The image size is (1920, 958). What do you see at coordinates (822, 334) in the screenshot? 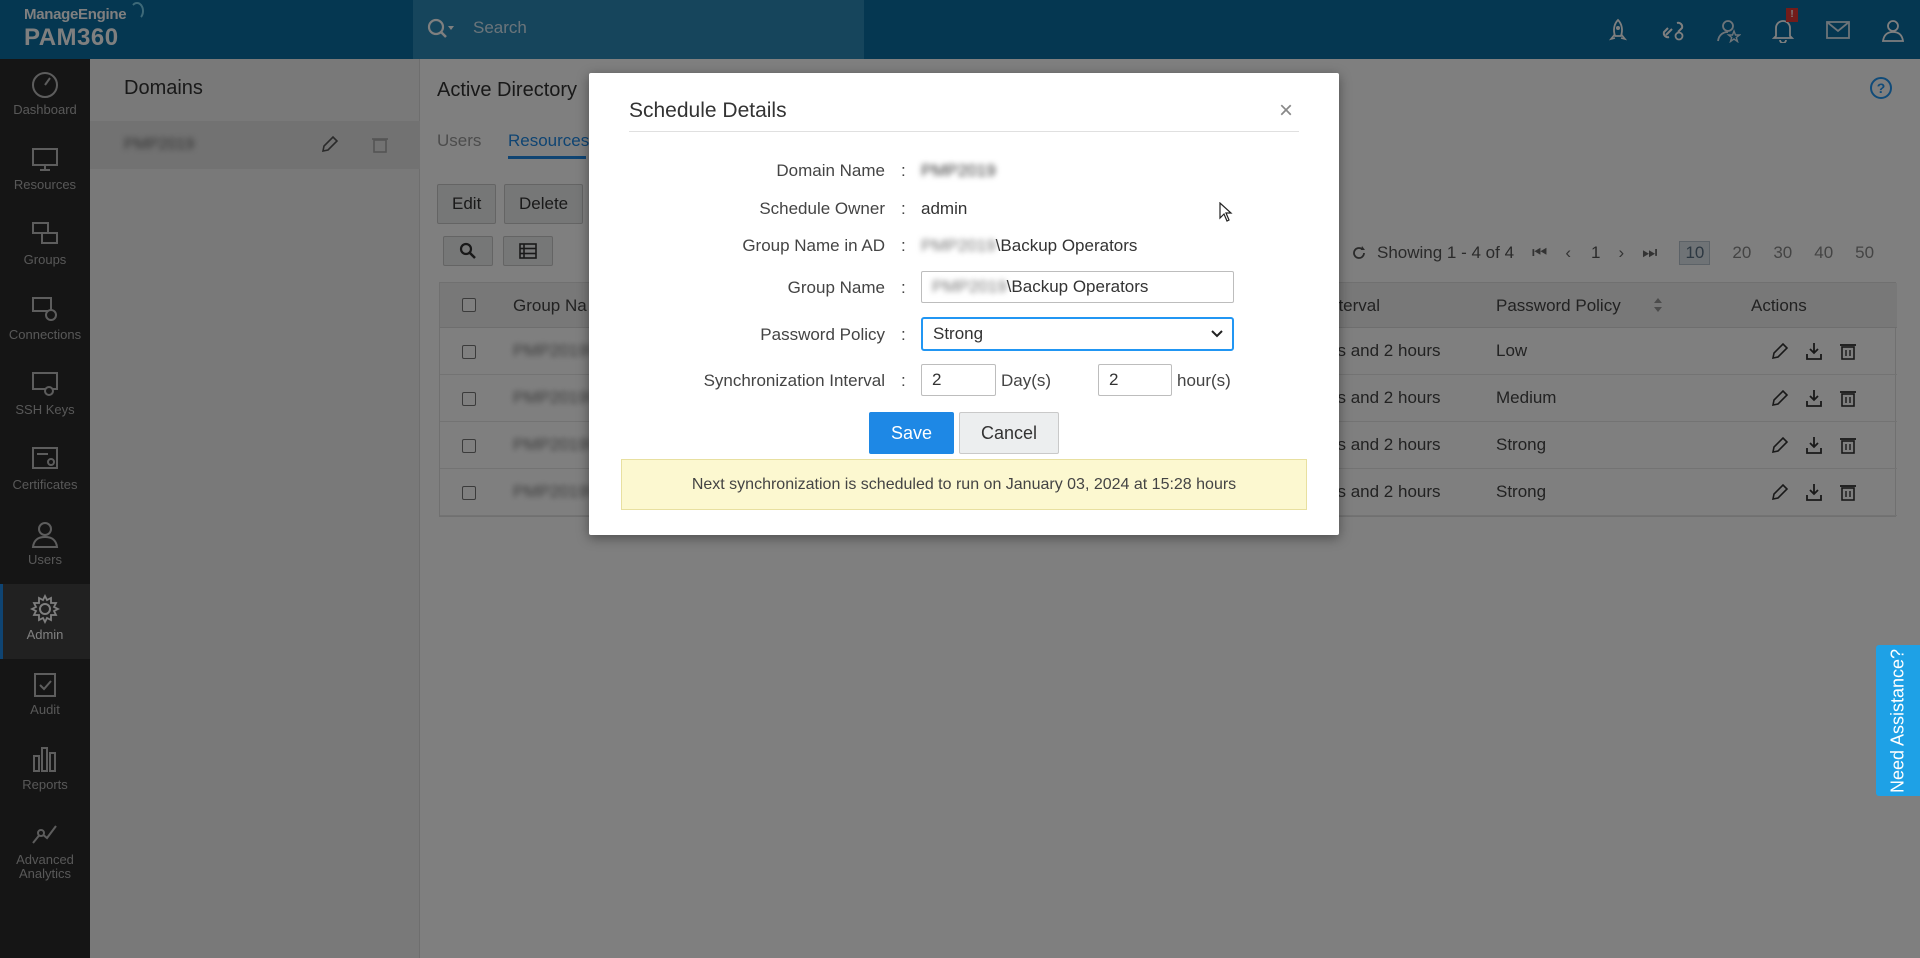
I see `label-password-policy: Password Policy` at bounding box center [822, 334].